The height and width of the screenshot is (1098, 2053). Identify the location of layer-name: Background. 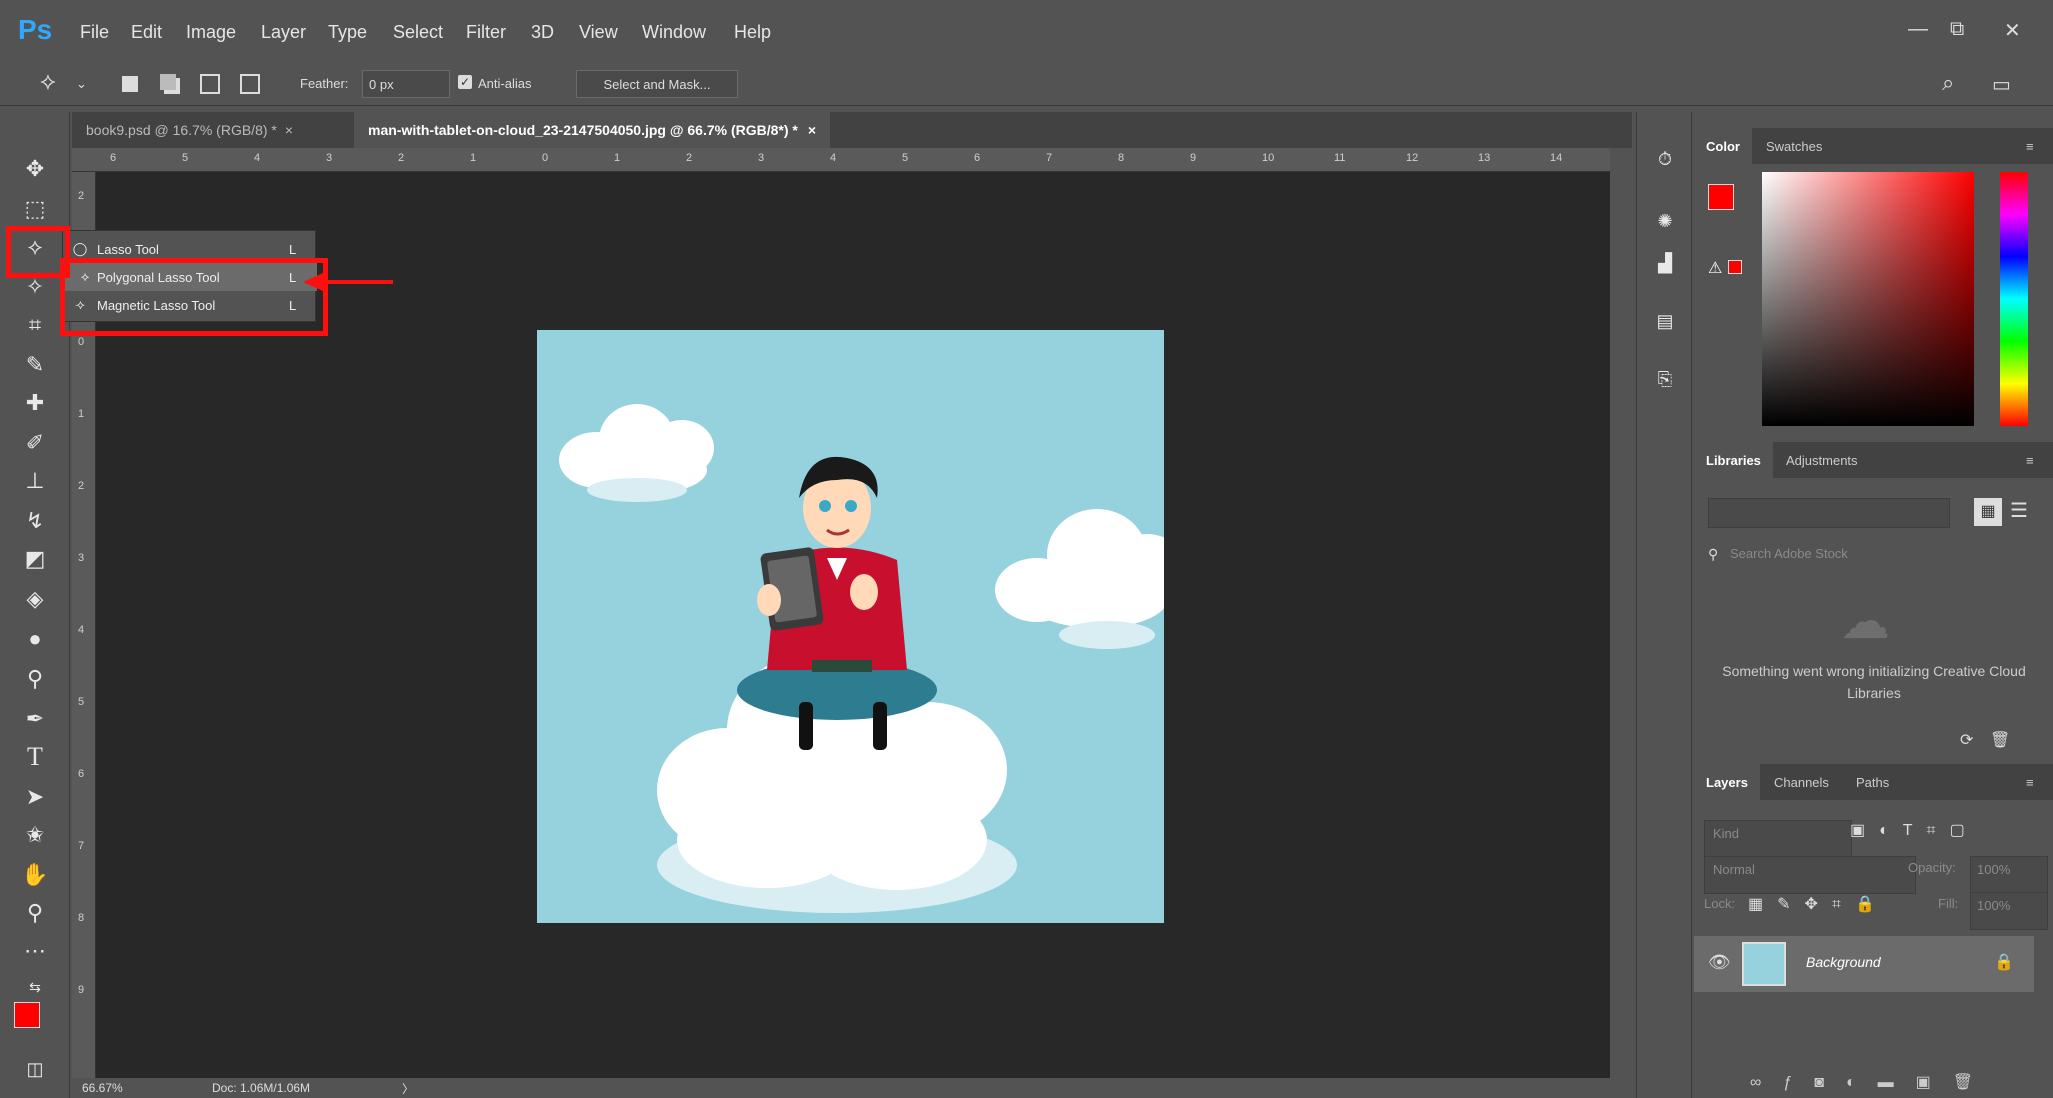
(1843, 962).